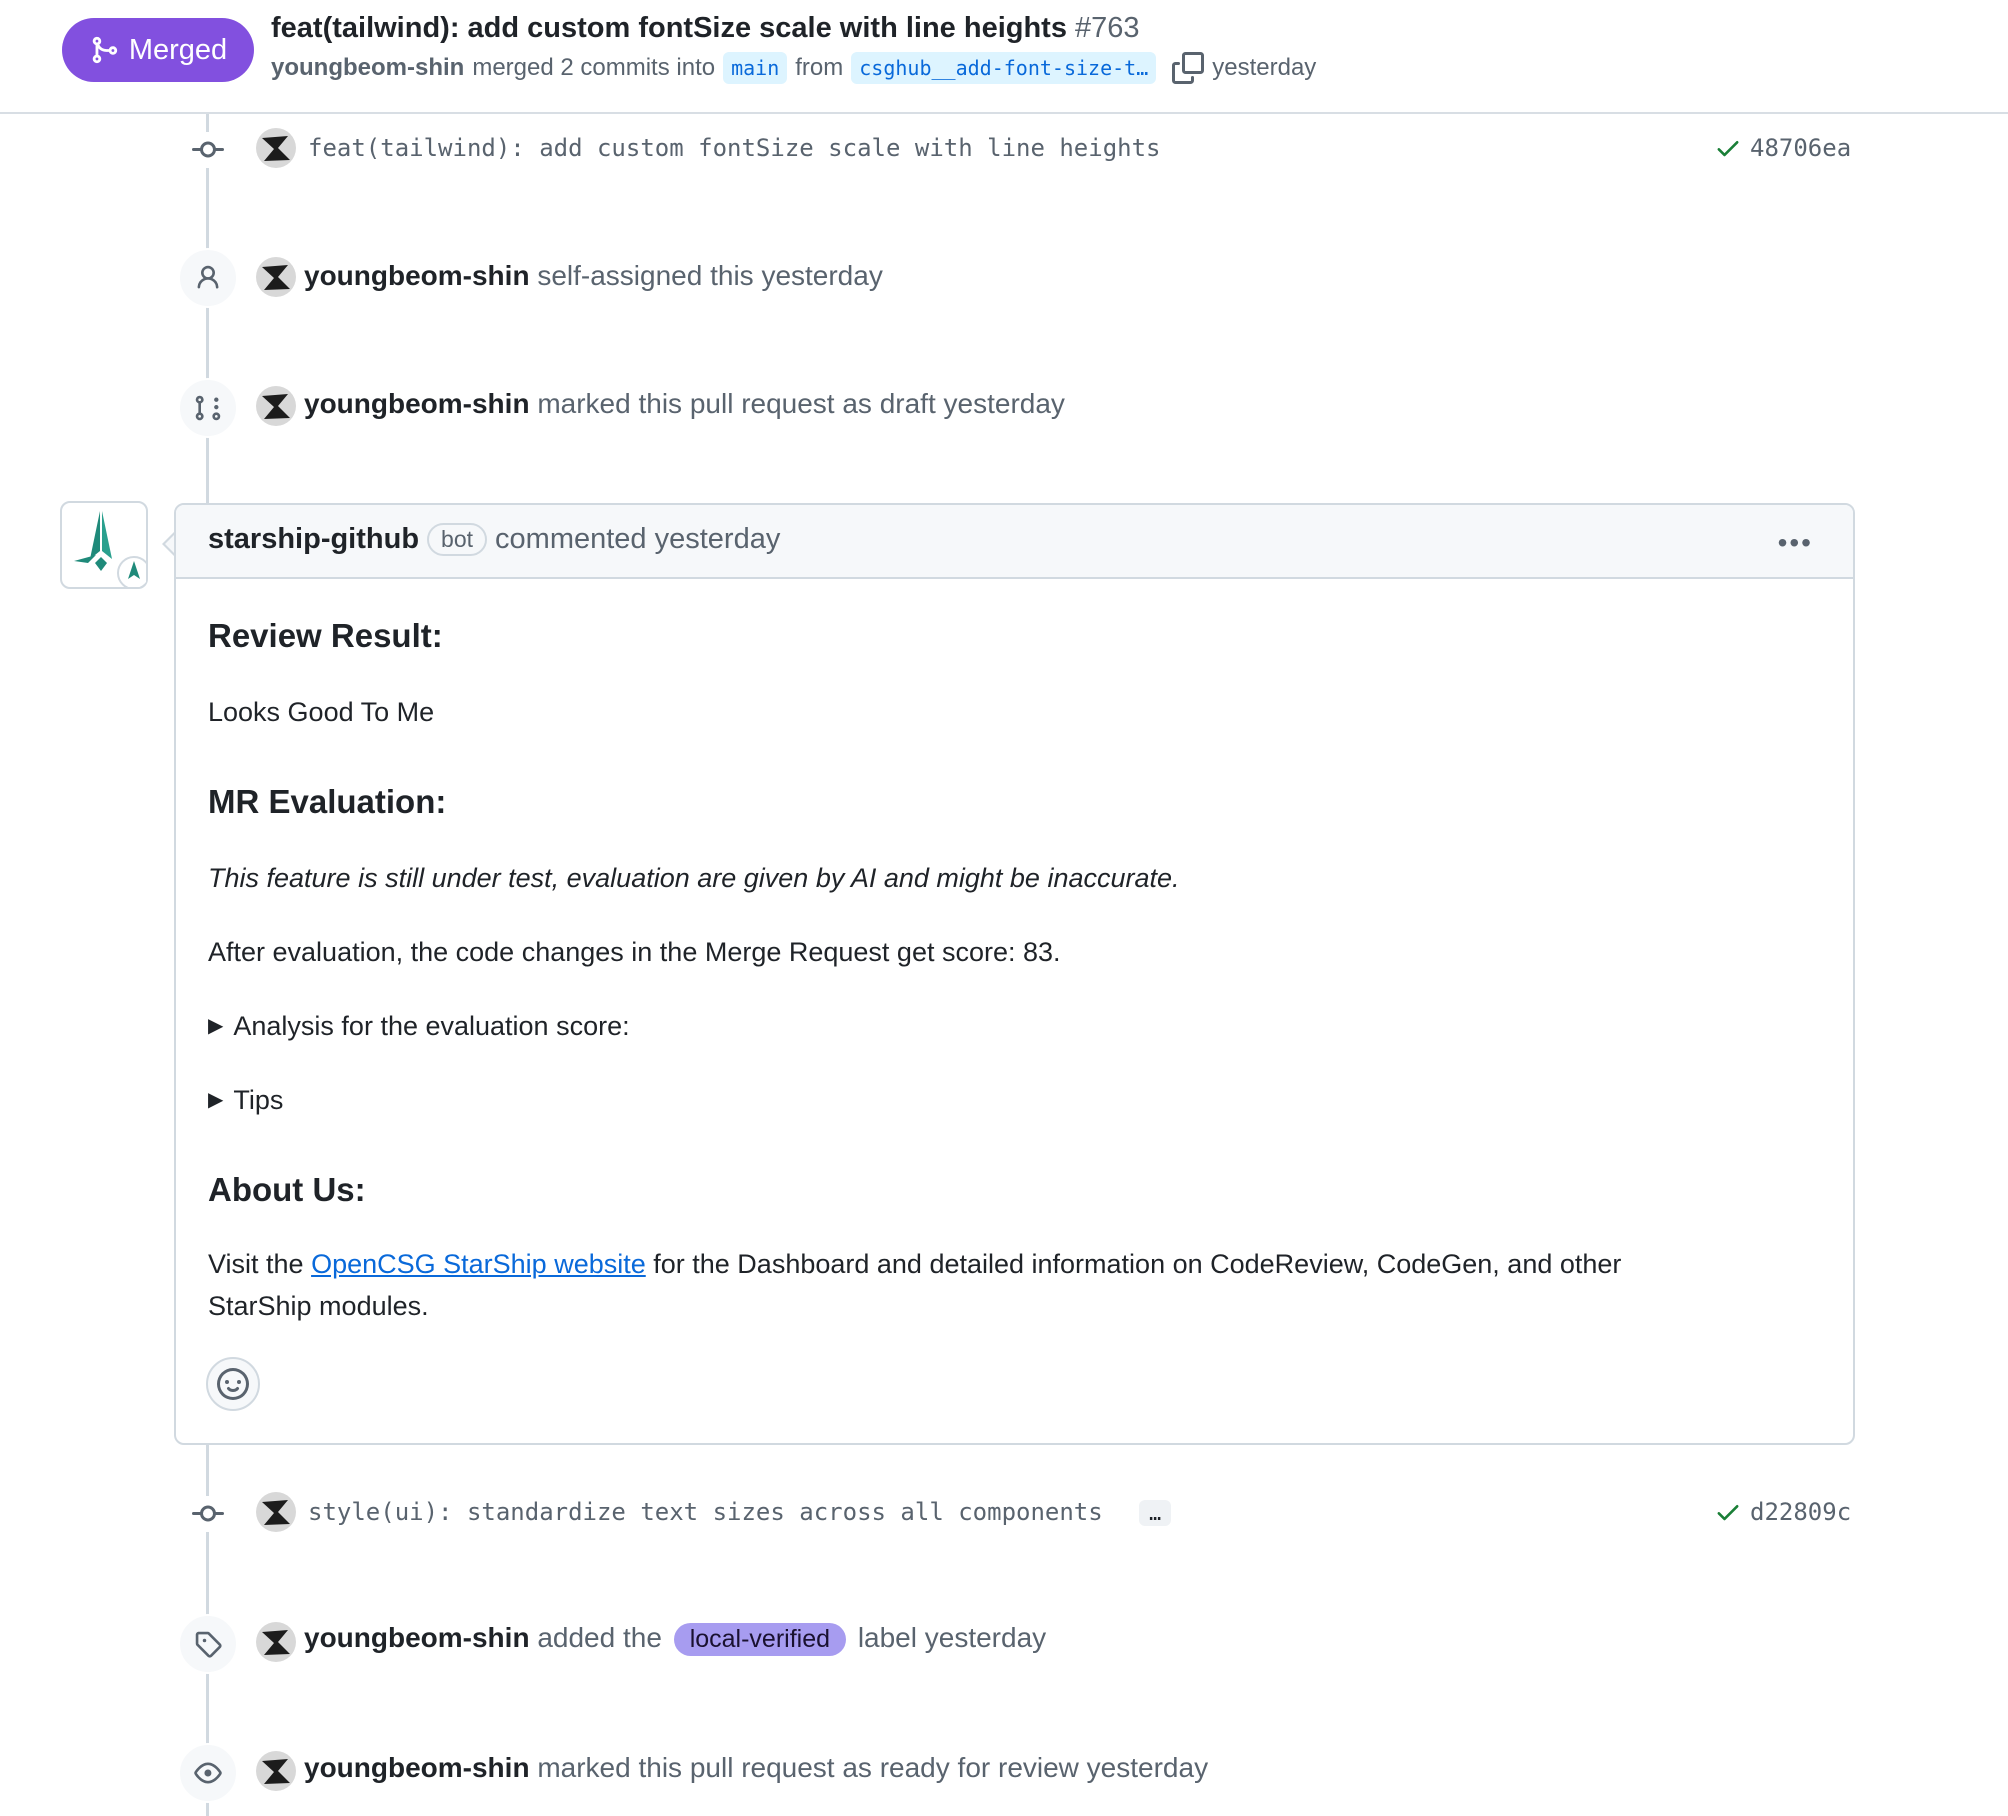  I want to click on commit-sha: 48706ea, so click(1782, 148).